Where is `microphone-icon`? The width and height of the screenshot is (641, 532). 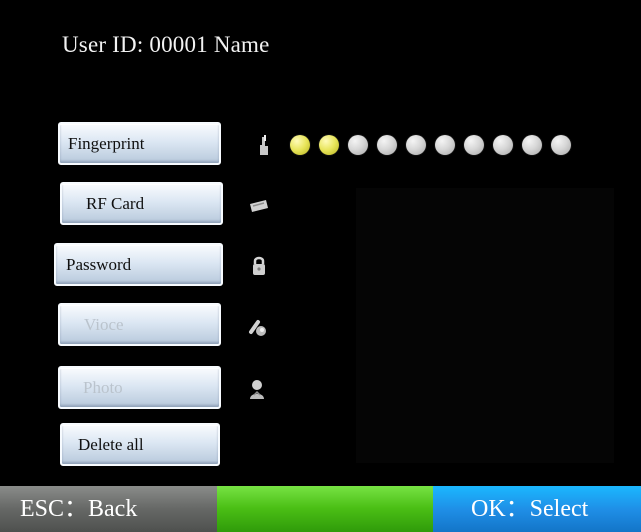
microphone-icon is located at coordinates (257, 327).